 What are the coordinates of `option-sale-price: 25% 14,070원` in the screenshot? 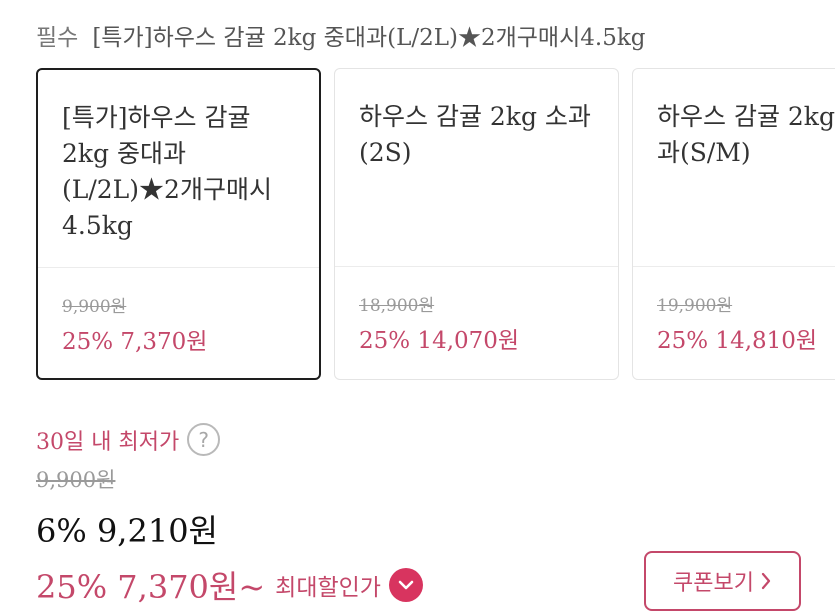 It's located at (439, 341).